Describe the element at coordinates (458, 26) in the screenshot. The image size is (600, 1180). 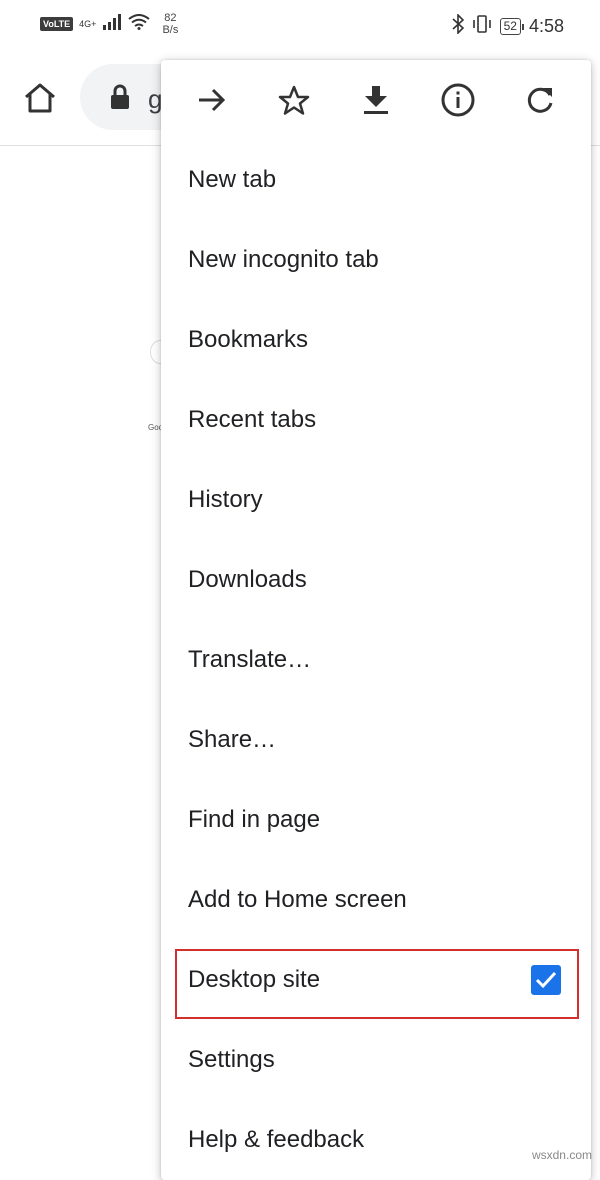
I see `bluetooth-icon` at that location.